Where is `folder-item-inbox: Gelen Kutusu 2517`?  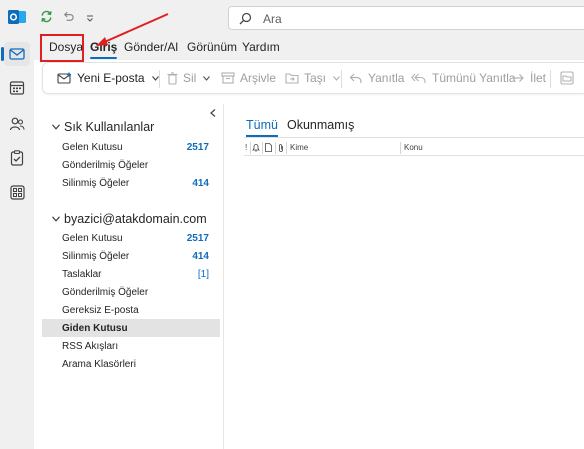 folder-item-inbox: Gelen Kutusu 2517 is located at coordinates (131, 238).